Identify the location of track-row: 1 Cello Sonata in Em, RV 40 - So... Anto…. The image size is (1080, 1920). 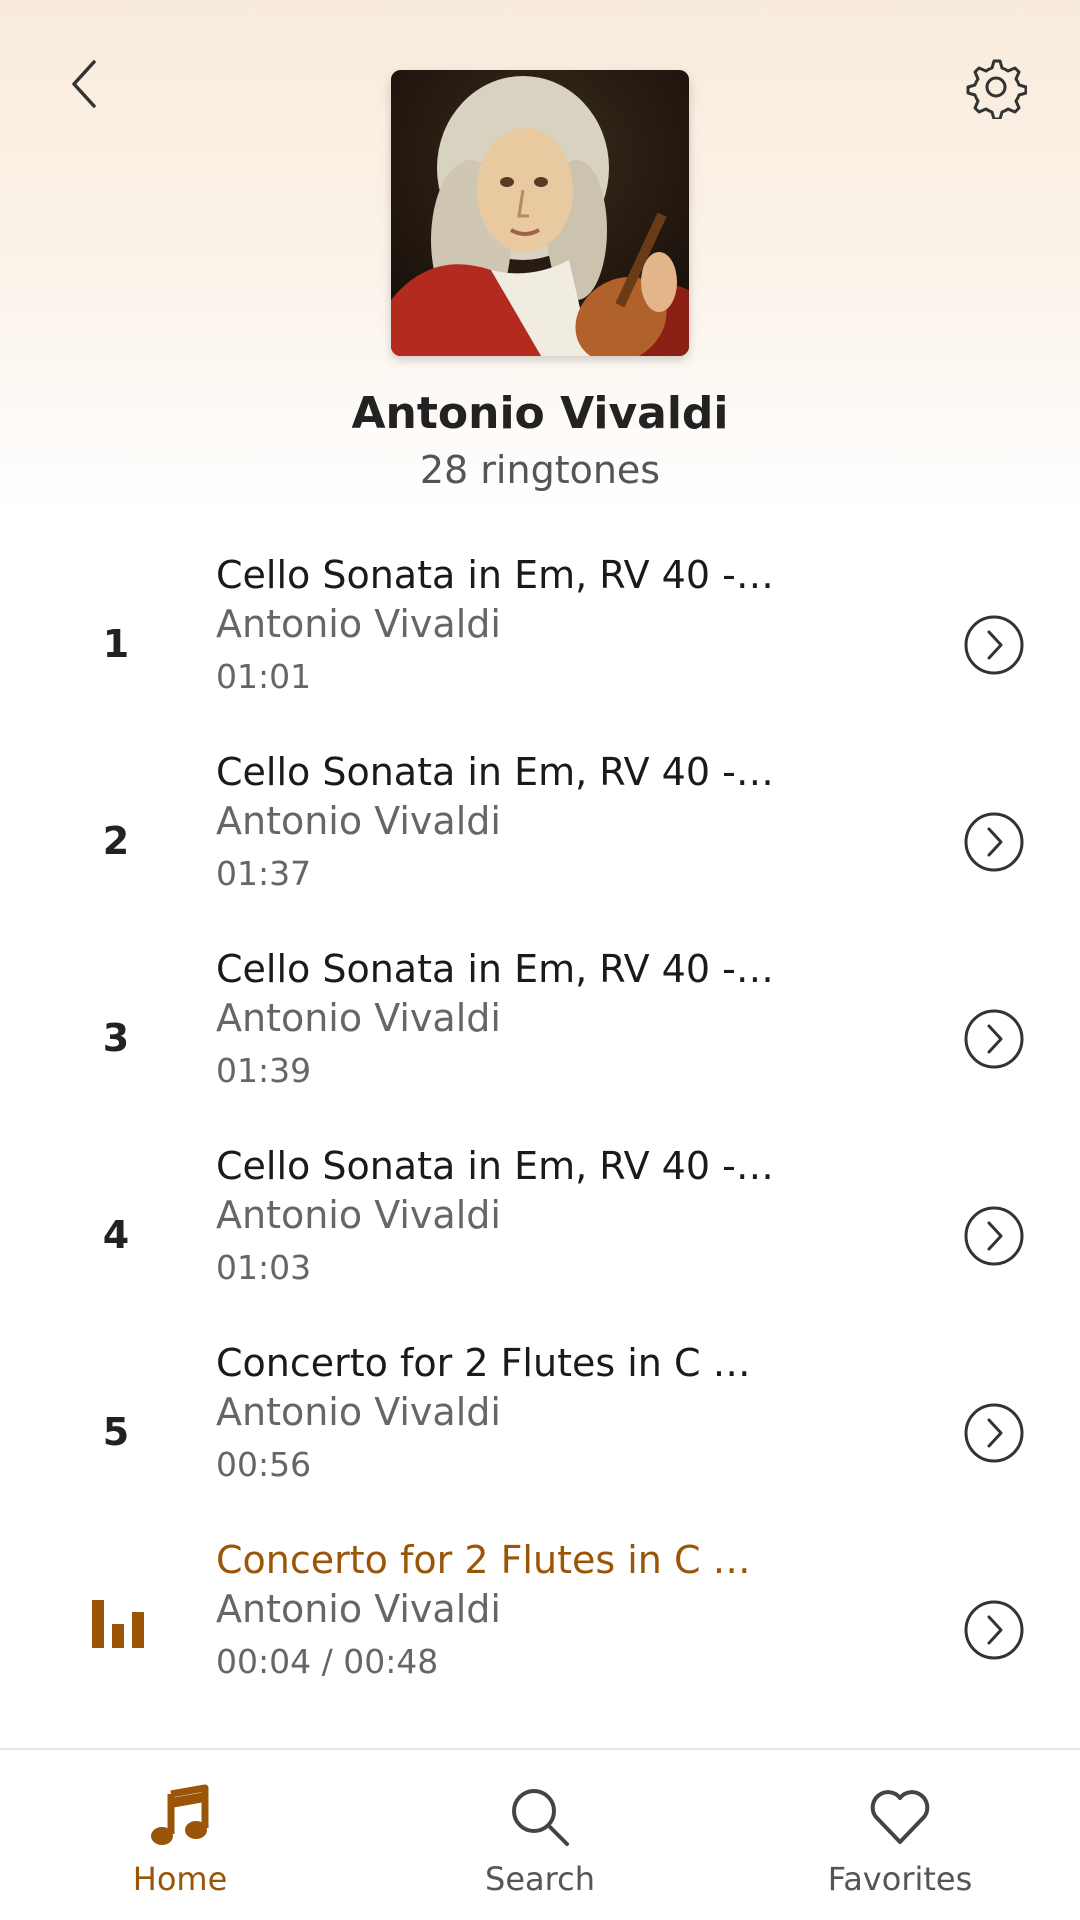
(540, 643).